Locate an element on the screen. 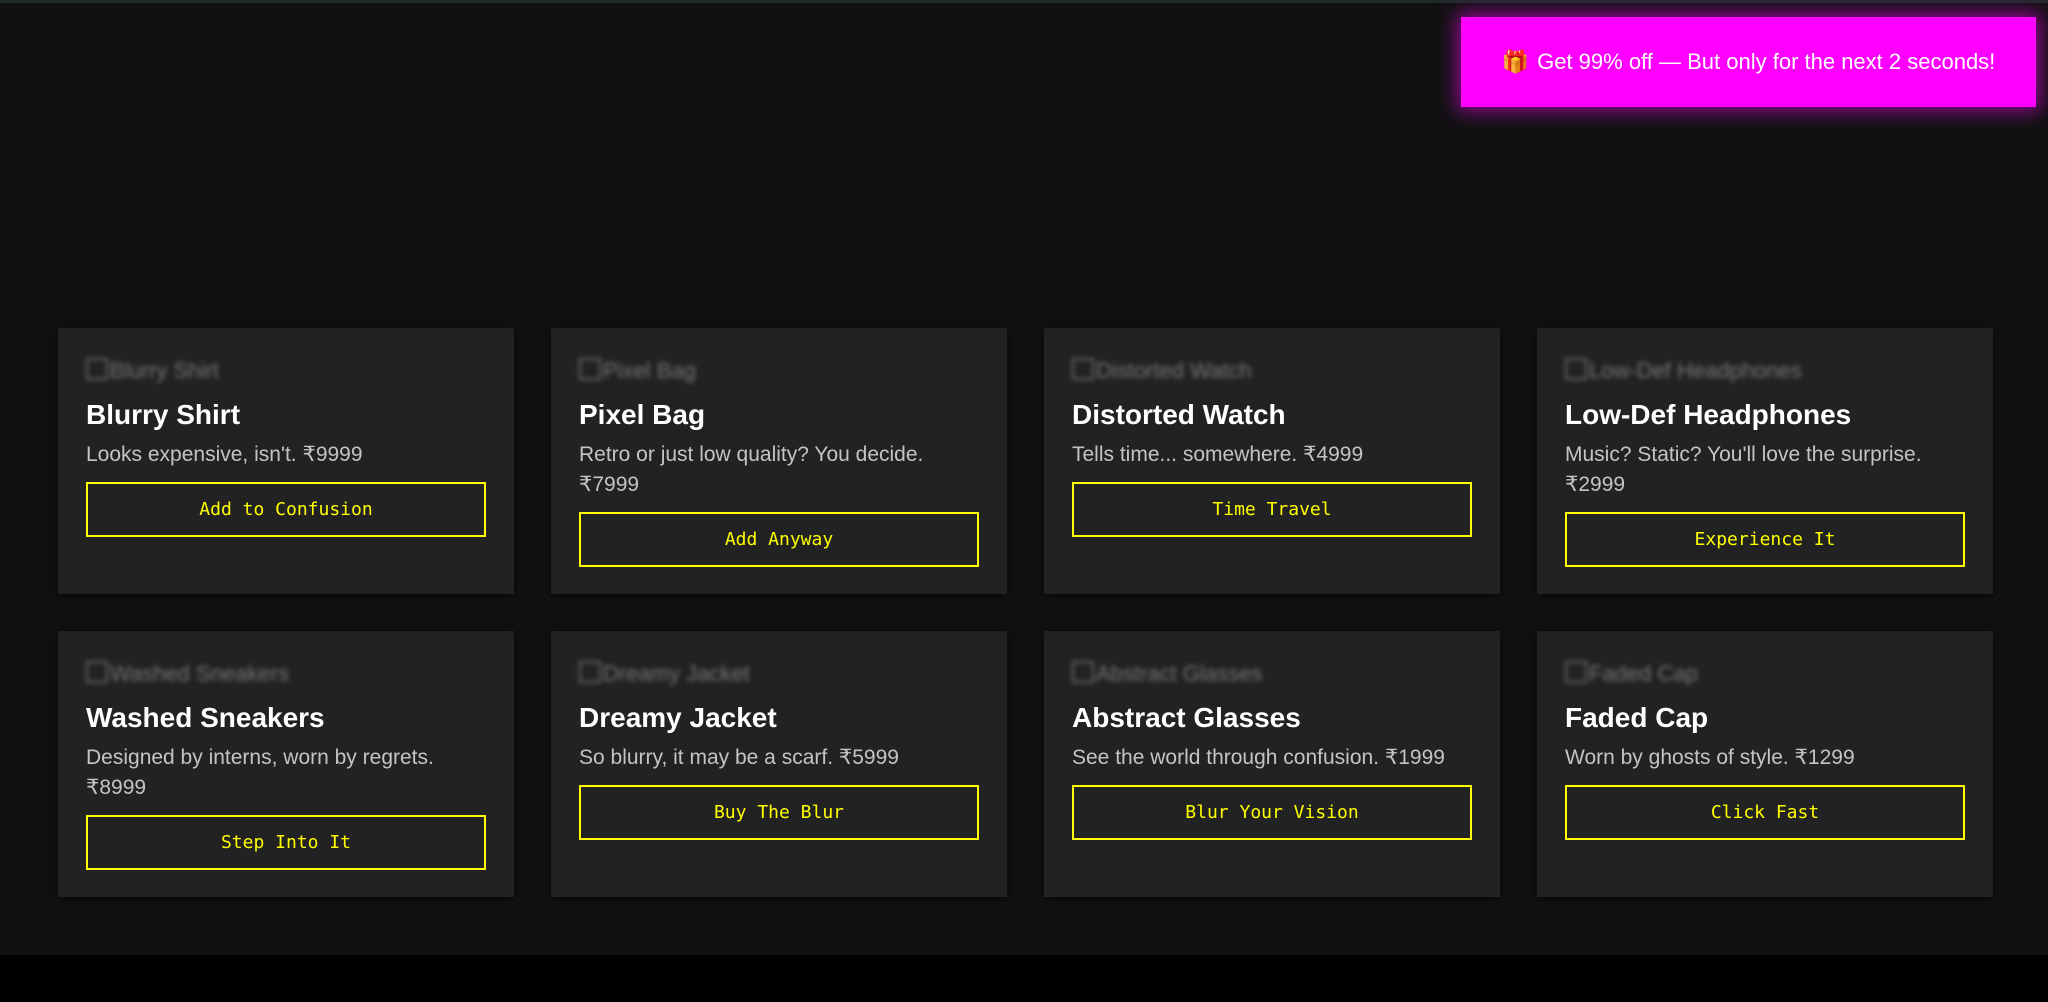 The height and width of the screenshot is (1002, 2048). product-title: Distorted Watch is located at coordinates (1179, 414).